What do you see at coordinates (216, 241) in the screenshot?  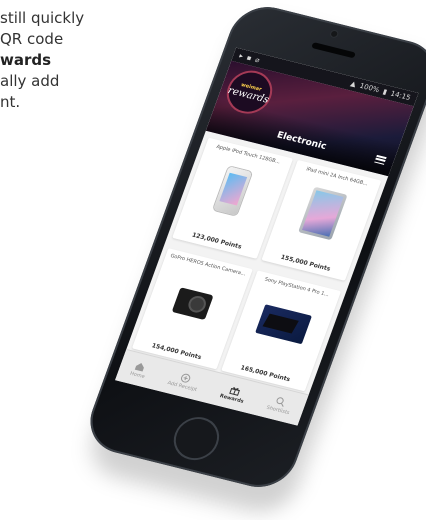 I see `product-points: 123,000 Points` at bounding box center [216, 241].